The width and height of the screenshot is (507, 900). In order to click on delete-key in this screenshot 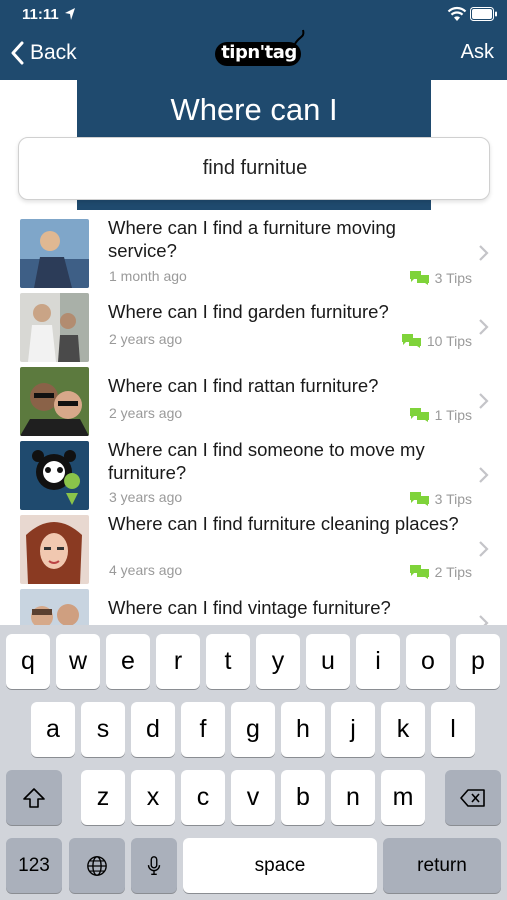, I will do `click(473, 797)`.